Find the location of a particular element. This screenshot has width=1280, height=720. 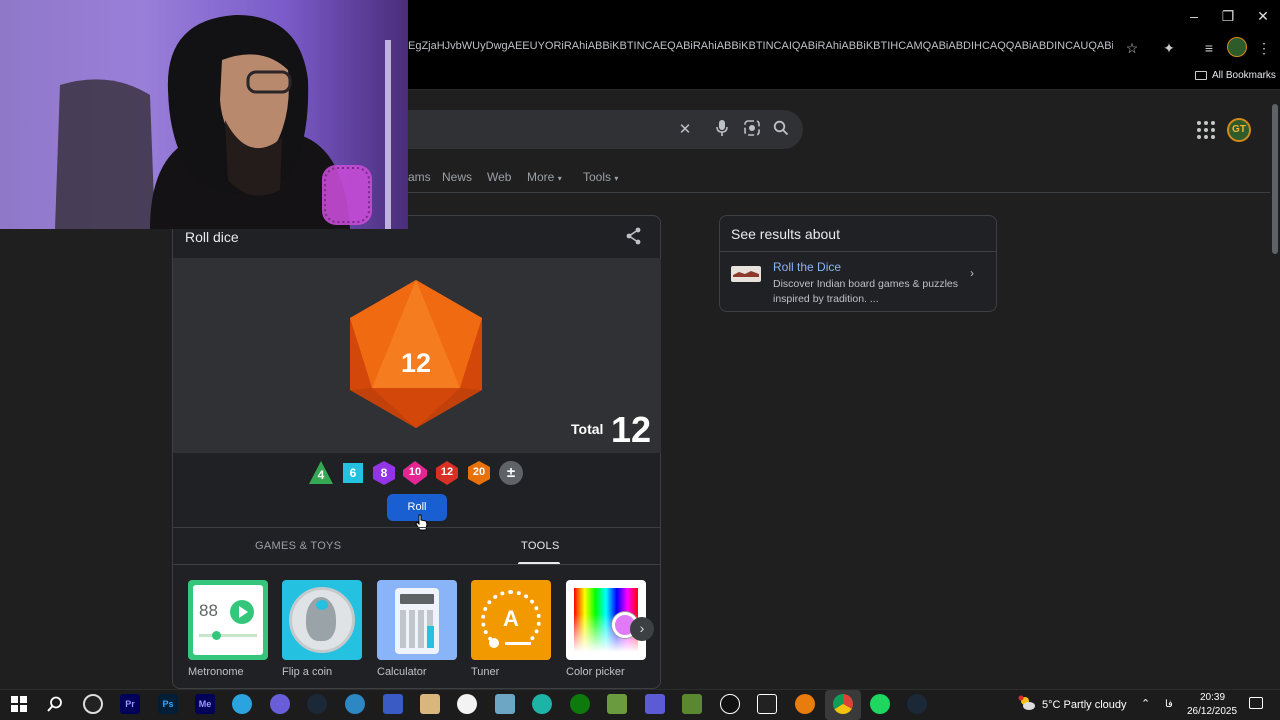

taskbar-search-icon is located at coordinates (55, 706).